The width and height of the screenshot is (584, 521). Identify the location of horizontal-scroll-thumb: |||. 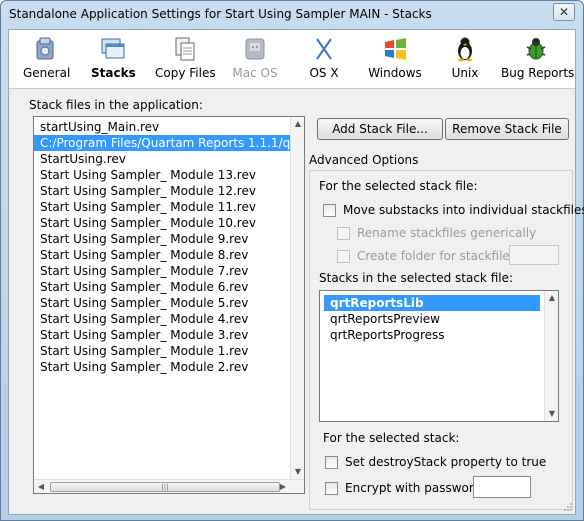
(165, 487).